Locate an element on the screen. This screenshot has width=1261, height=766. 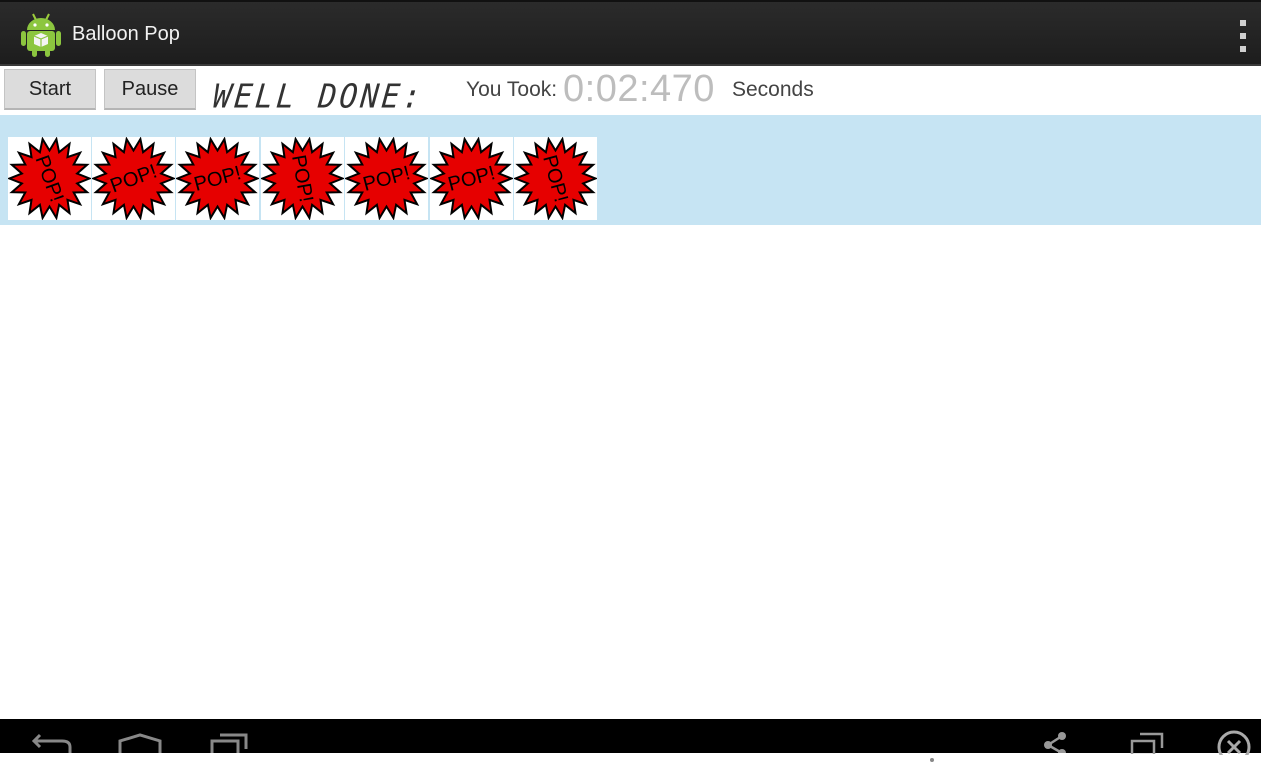
share-icon is located at coordinates (1056, 744).